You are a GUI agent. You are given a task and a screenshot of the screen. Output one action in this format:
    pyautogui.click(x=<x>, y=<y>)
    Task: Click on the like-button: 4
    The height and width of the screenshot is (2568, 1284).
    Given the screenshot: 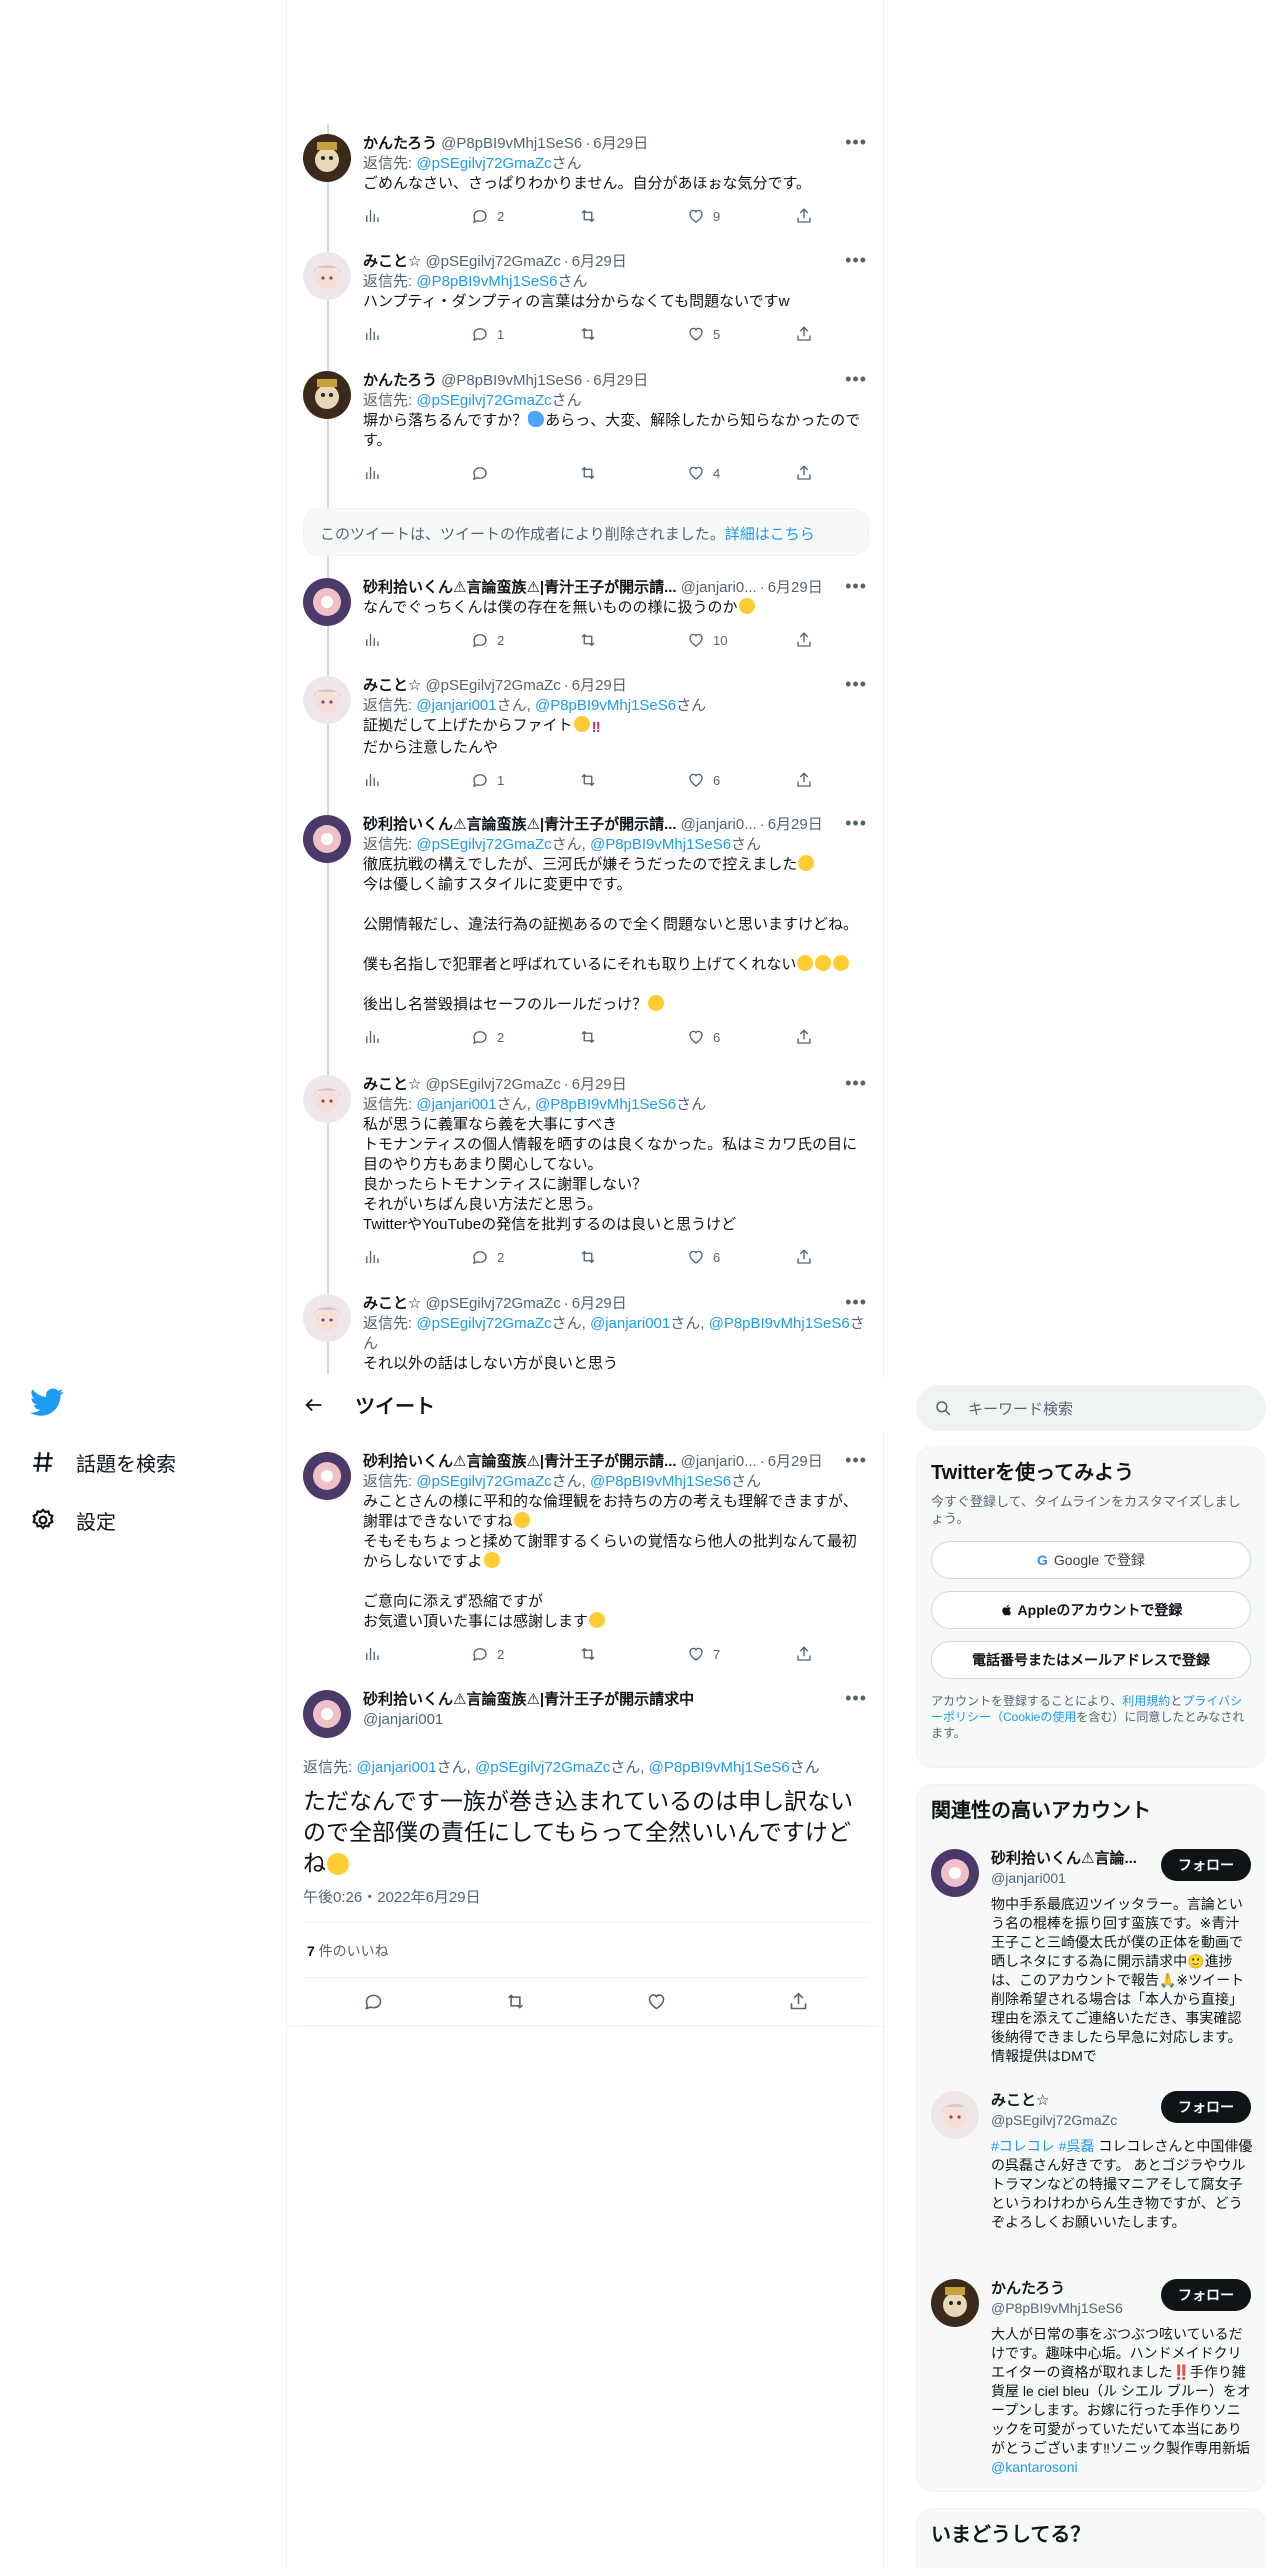 What is the action you would take?
    pyautogui.click(x=741, y=473)
    